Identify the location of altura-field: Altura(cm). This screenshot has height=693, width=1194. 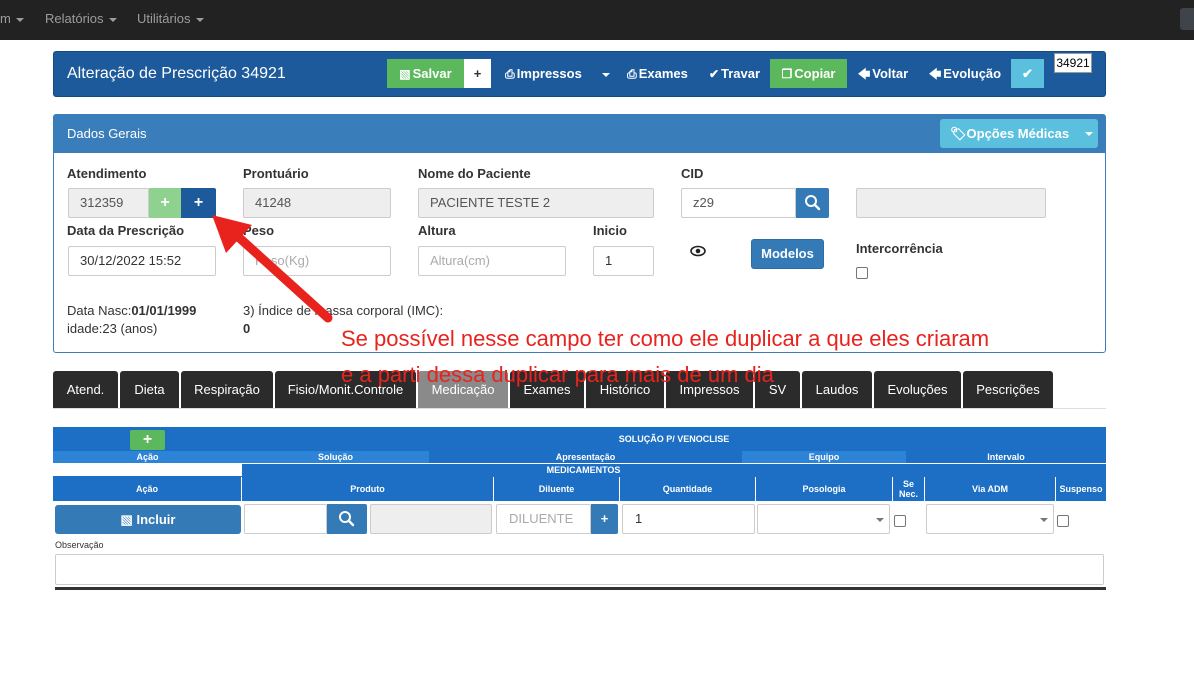
(492, 261).